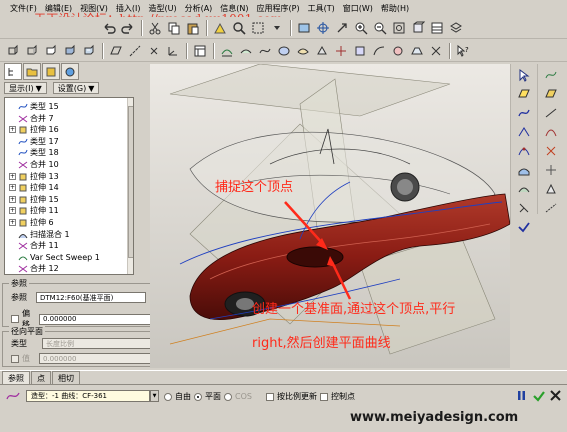  Describe the element at coordinates (361, 28) in the screenshot. I see `zoom-in-icon` at that location.